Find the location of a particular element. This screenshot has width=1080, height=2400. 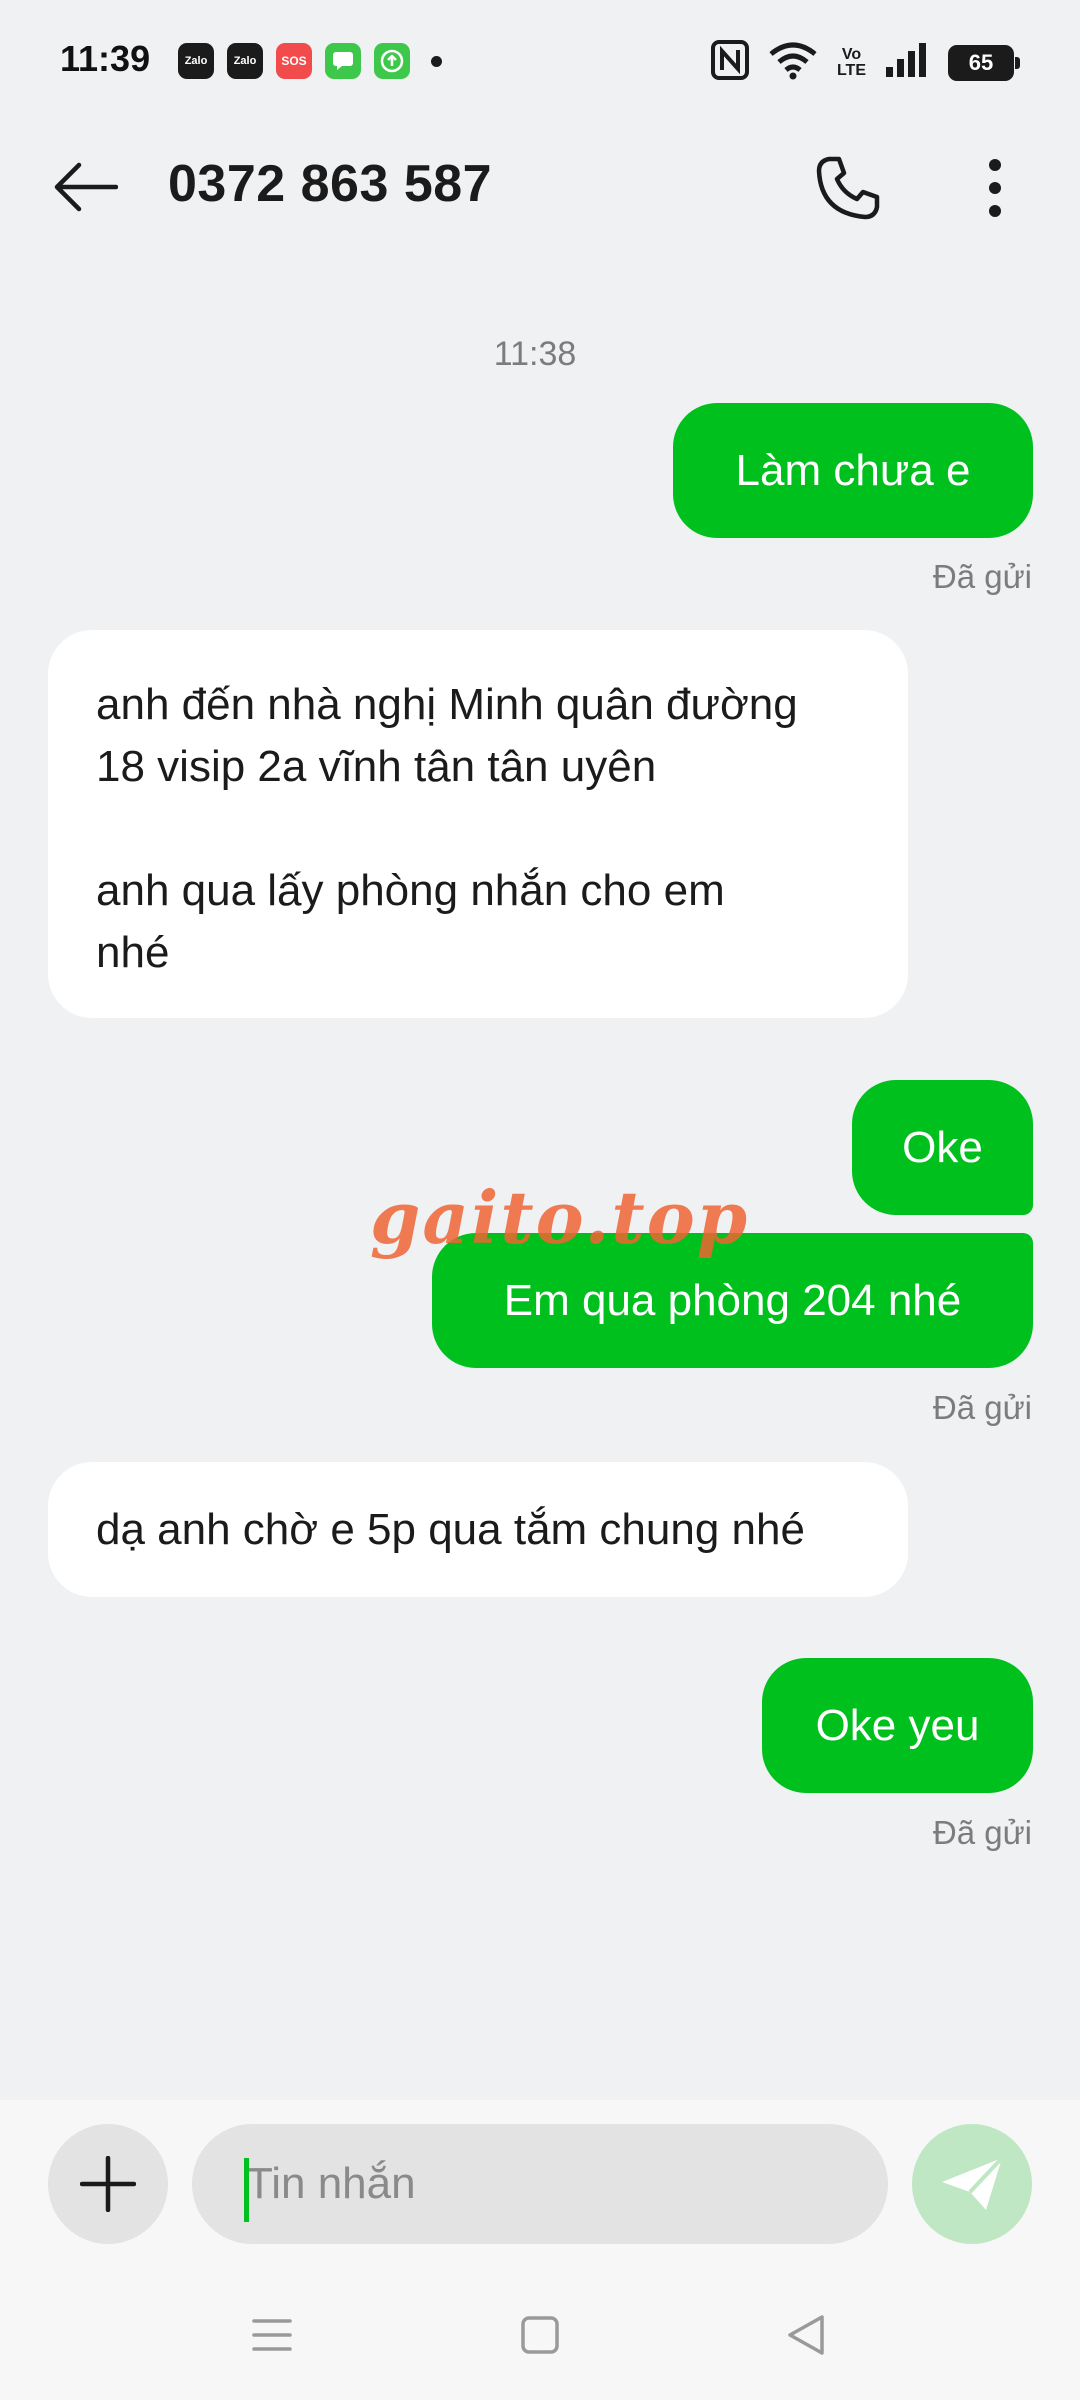

nav-back-button is located at coordinates (806, 2335).